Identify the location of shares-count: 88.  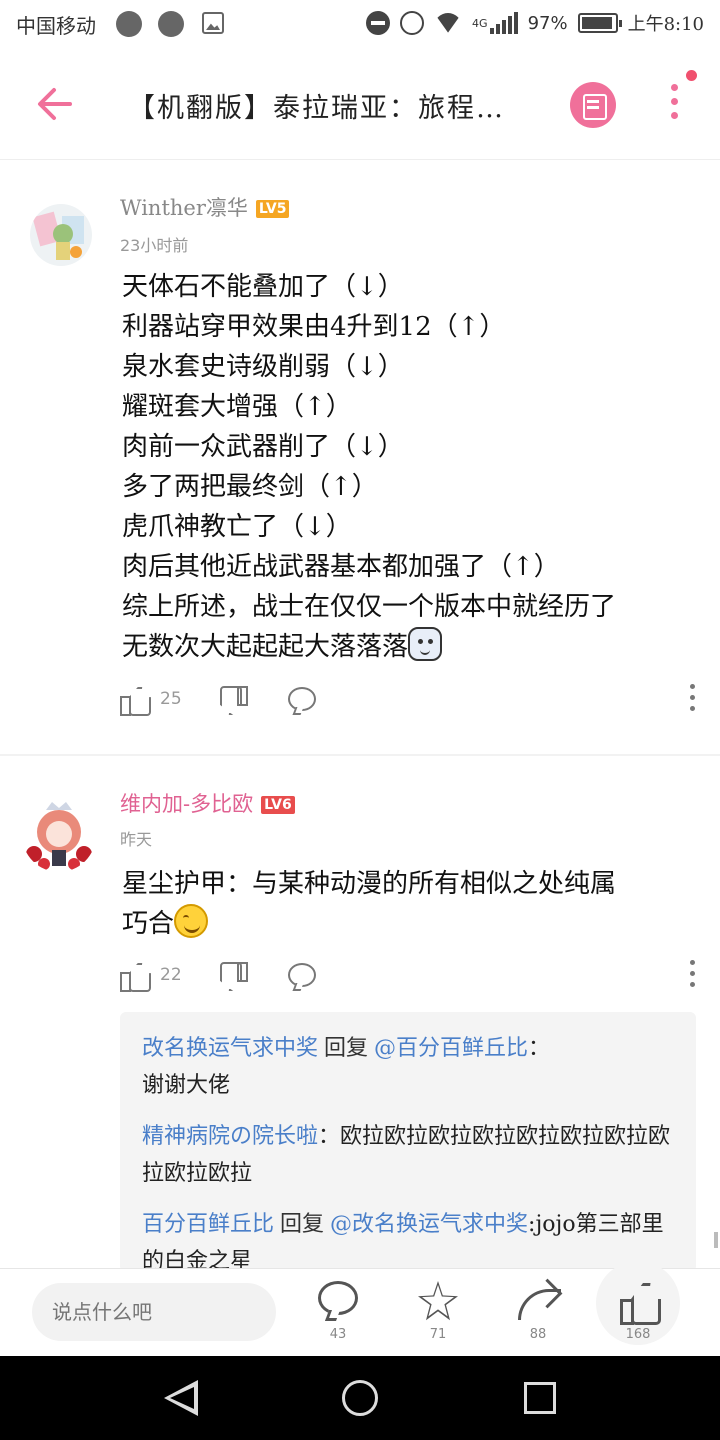
(538, 1334).